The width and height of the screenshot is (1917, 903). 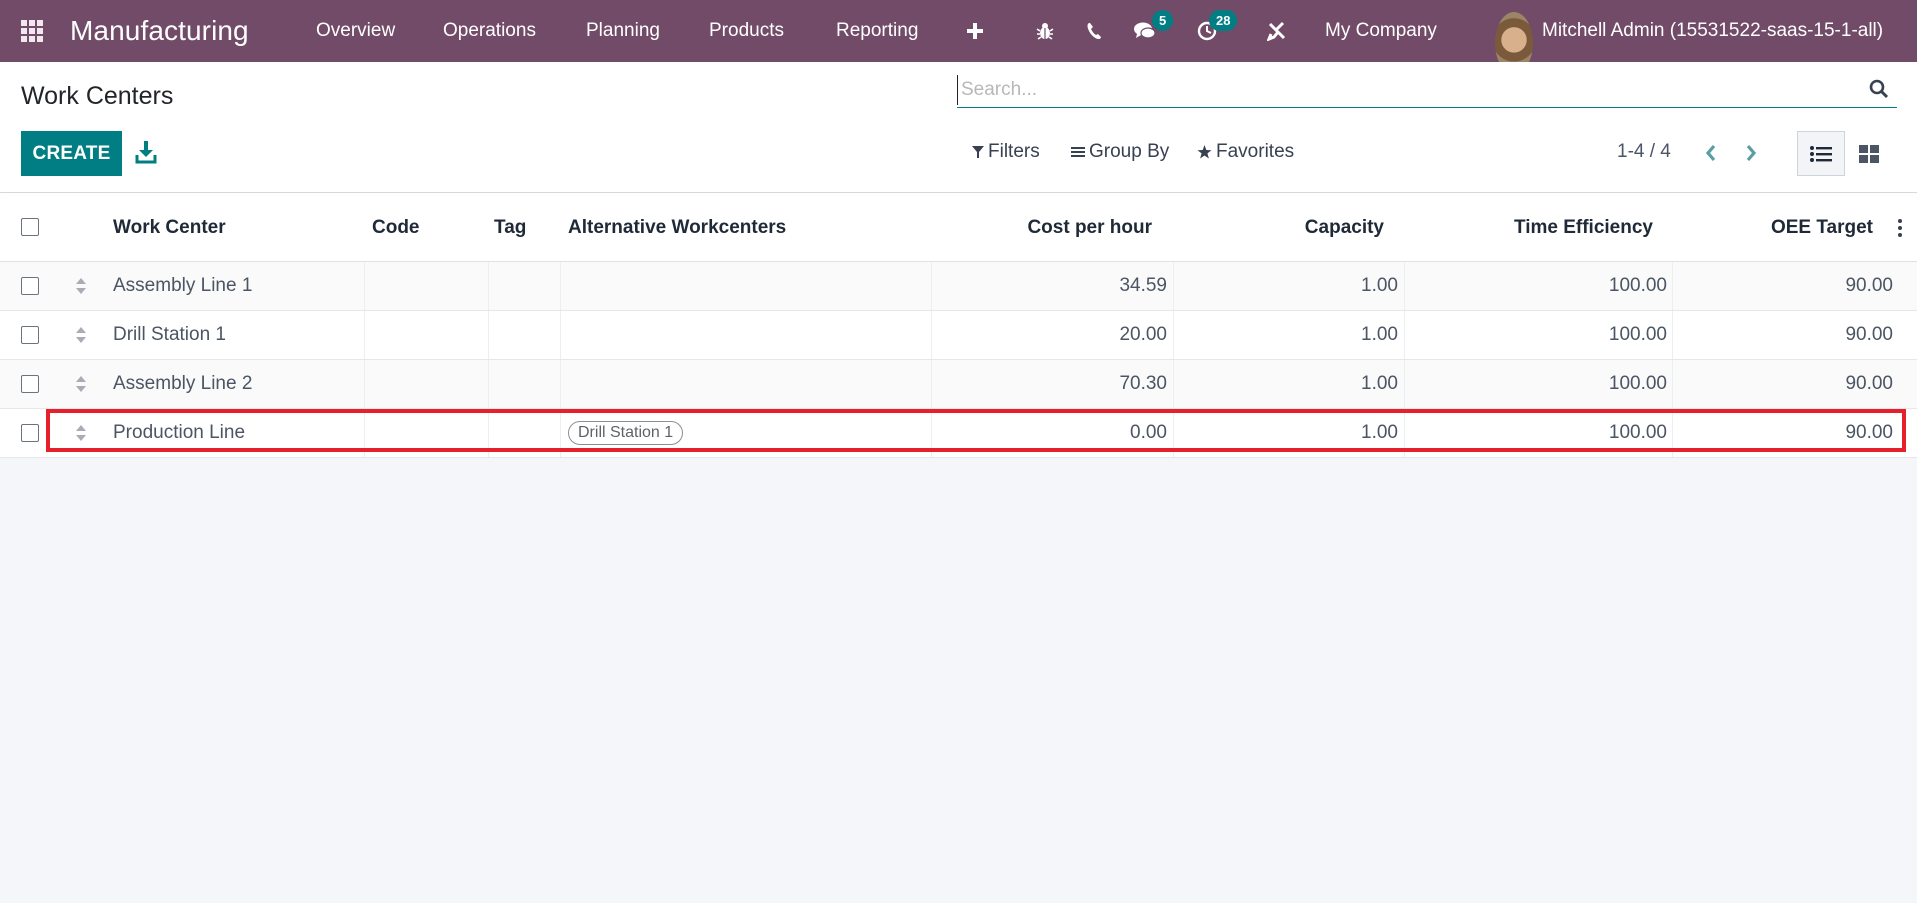 What do you see at coordinates (159, 31) in the screenshot?
I see `app-name: Manufacturing` at bounding box center [159, 31].